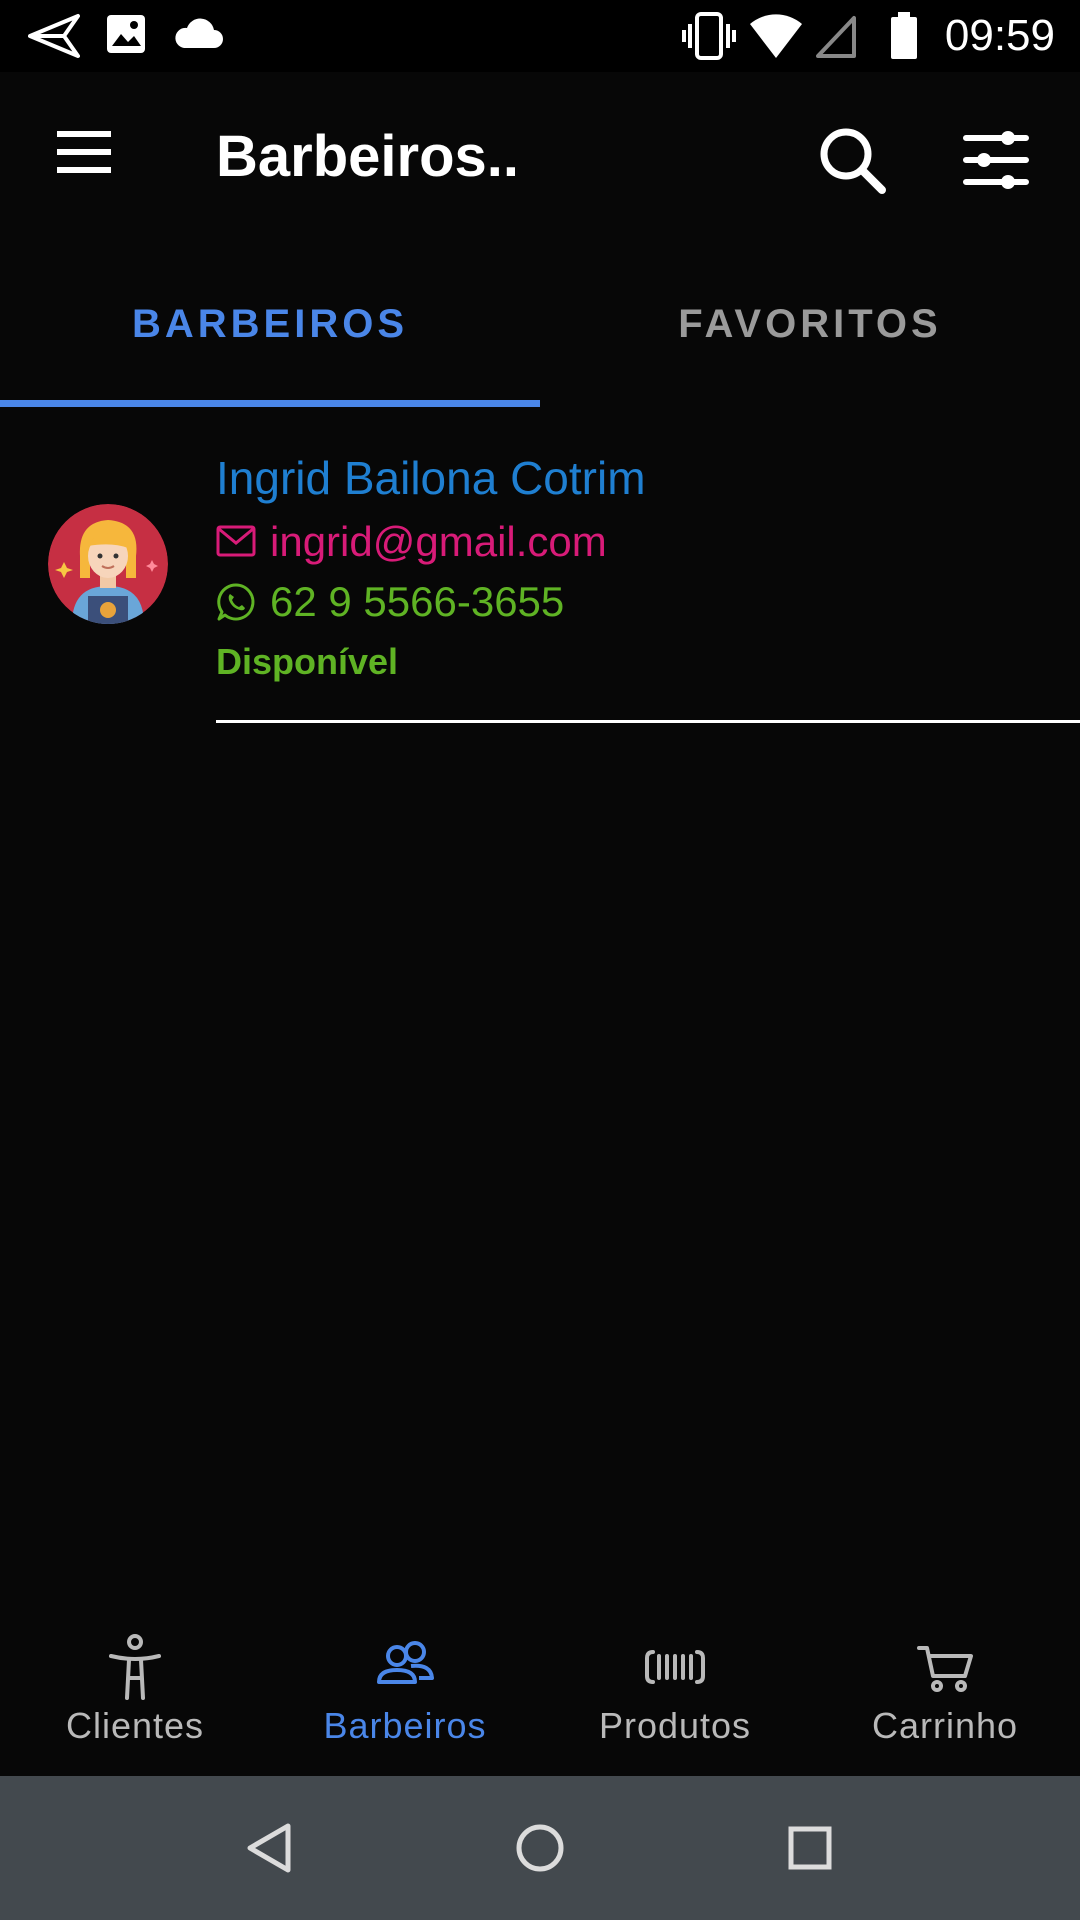 The height and width of the screenshot is (1920, 1080). I want to click on divider, so click(648, 721).